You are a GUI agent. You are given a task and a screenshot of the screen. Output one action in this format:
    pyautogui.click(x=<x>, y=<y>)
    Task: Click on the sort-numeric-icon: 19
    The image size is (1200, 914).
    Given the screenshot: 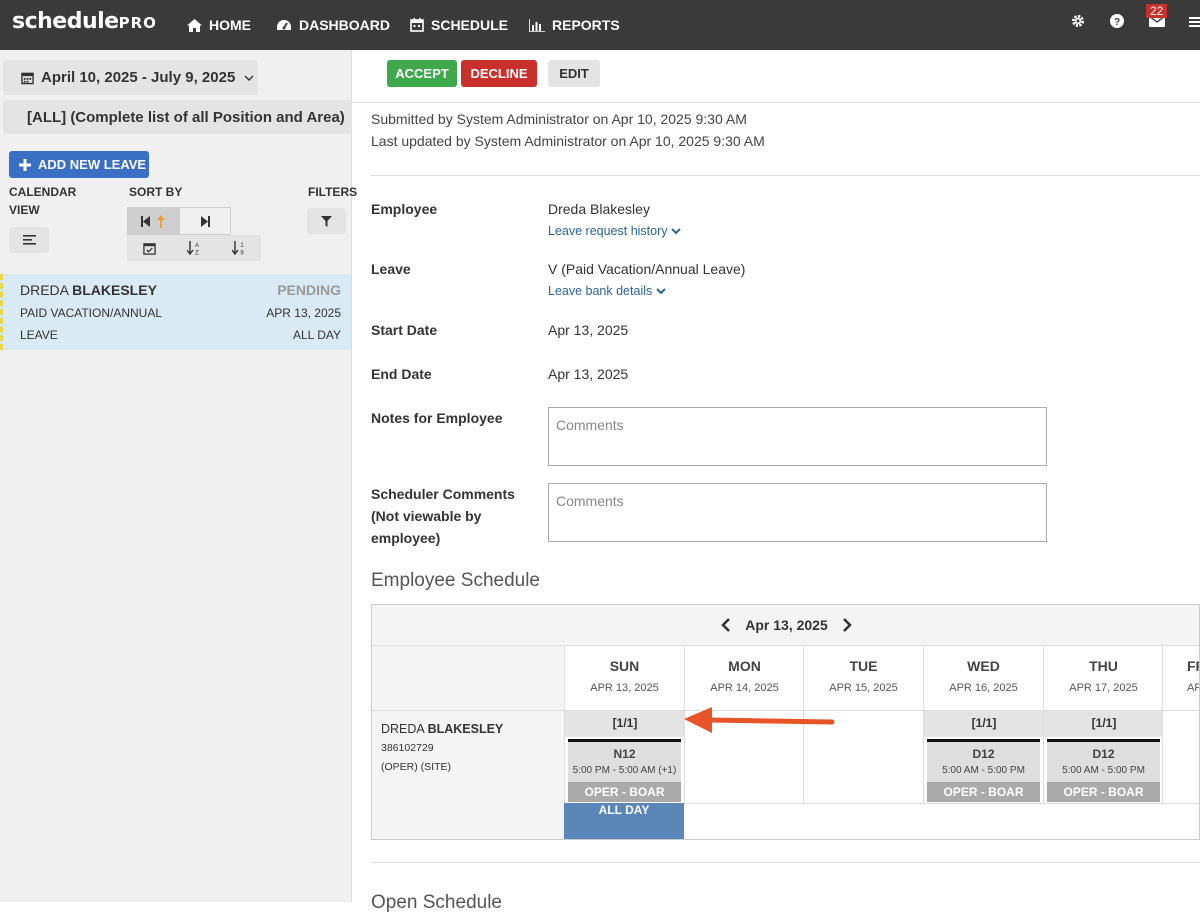 What is the action you would take?
    pyautogui.click(x=237, y=248)
    